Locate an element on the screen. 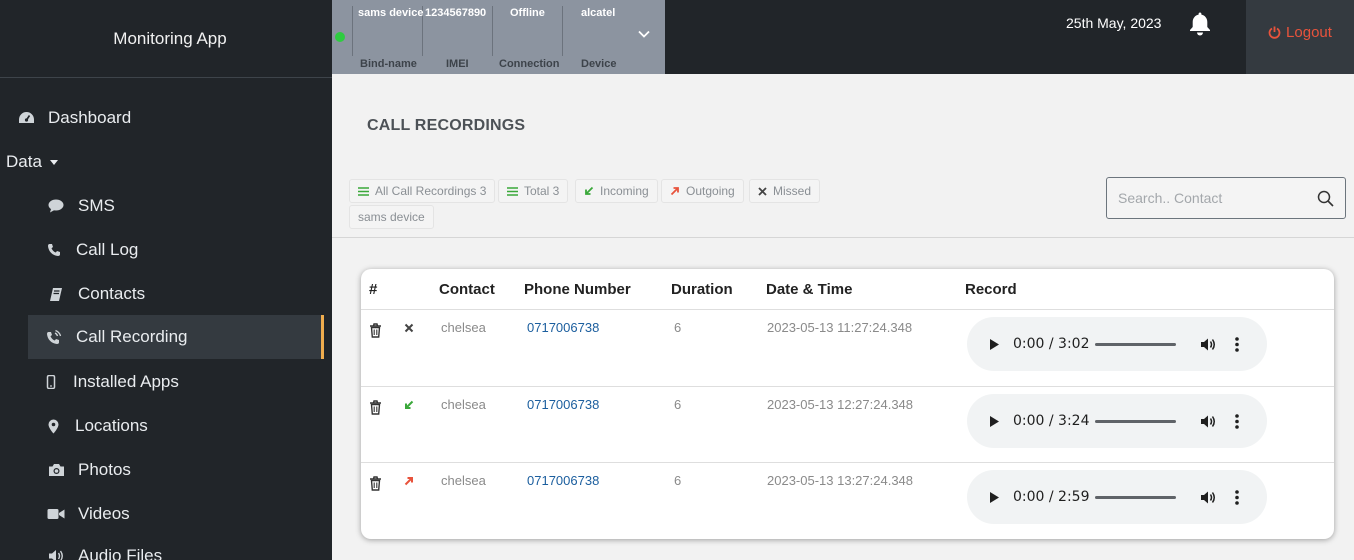 The image size is (1354, 560). filter-outgoing: Outgoing is located at coordinates (702, 191).